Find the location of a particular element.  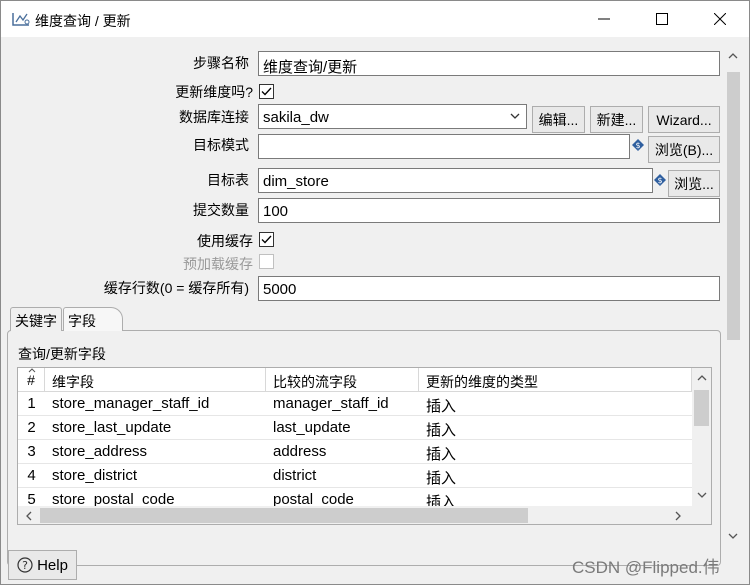

minimize-button is located at coordinates (604, 19).